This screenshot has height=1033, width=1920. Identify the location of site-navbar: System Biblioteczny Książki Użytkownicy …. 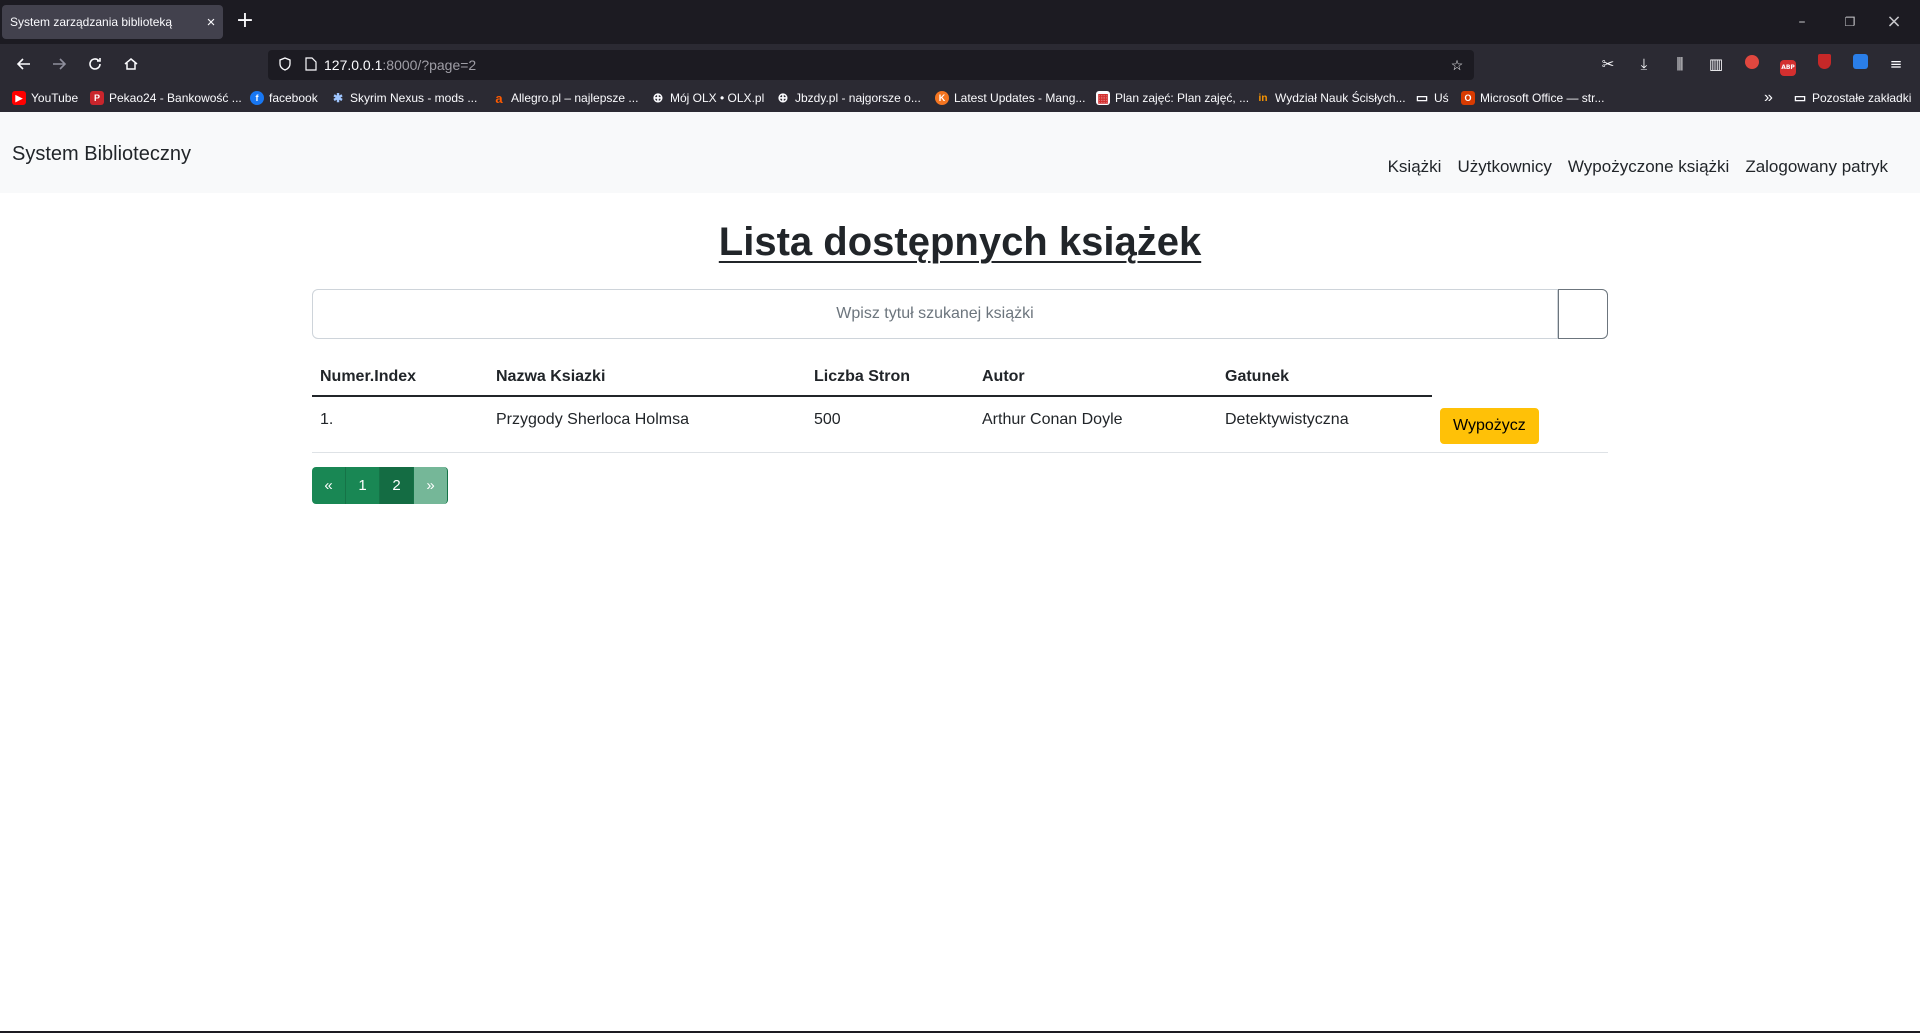
(960, 152).